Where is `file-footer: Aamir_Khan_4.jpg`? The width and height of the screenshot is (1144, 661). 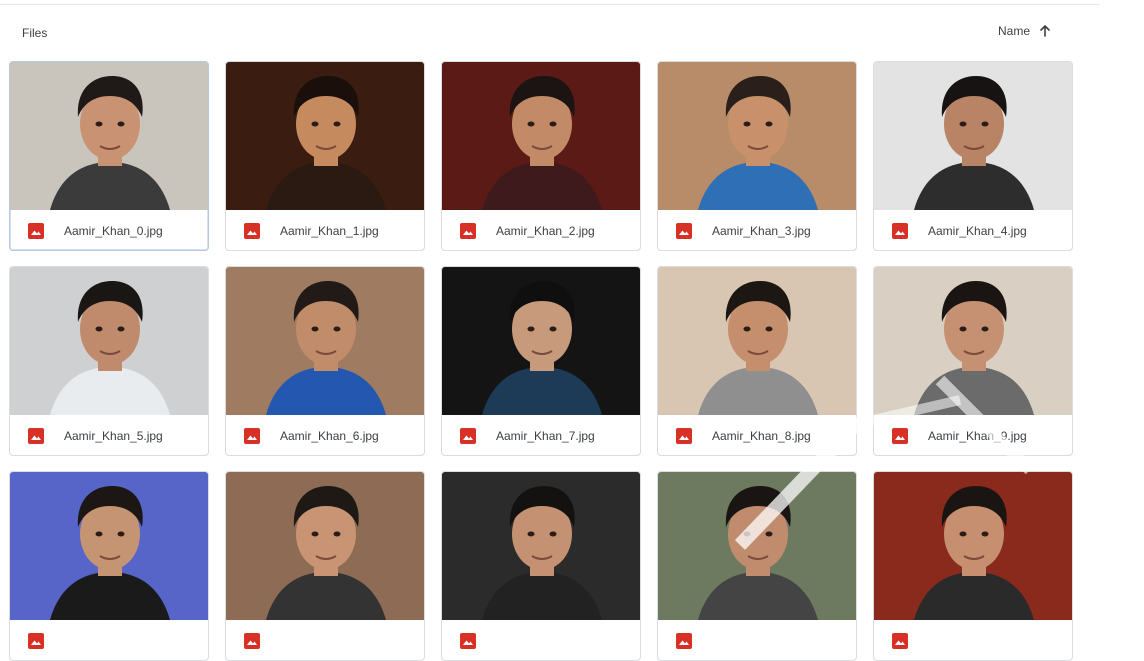
file-footer: Aamir_Khan_4.jpg is located at coordinates (973, 230).